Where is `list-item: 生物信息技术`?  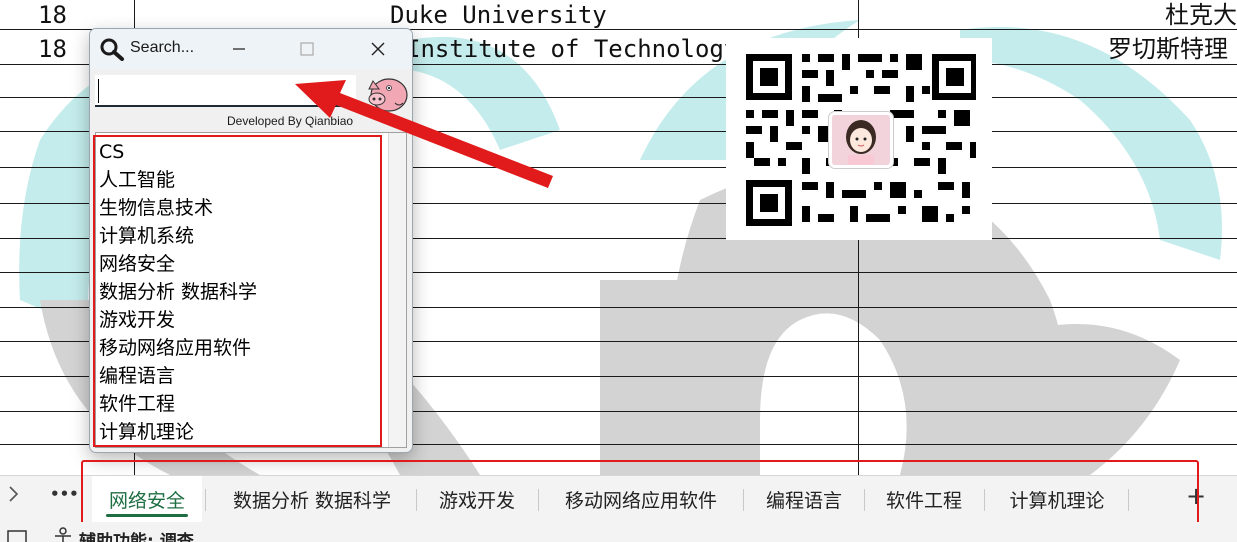
list-item: 生物信息技术 is located at coordinates (156, 208).